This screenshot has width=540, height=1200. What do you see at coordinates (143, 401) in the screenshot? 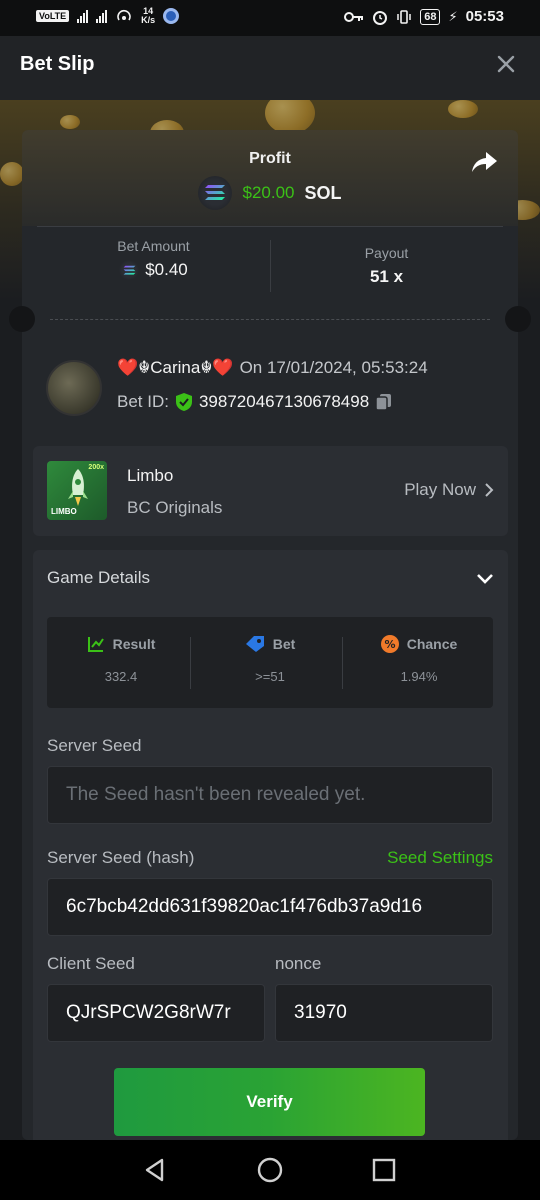
I see `bet-id-label: Bet ID:` at bounding box center [143, 401].